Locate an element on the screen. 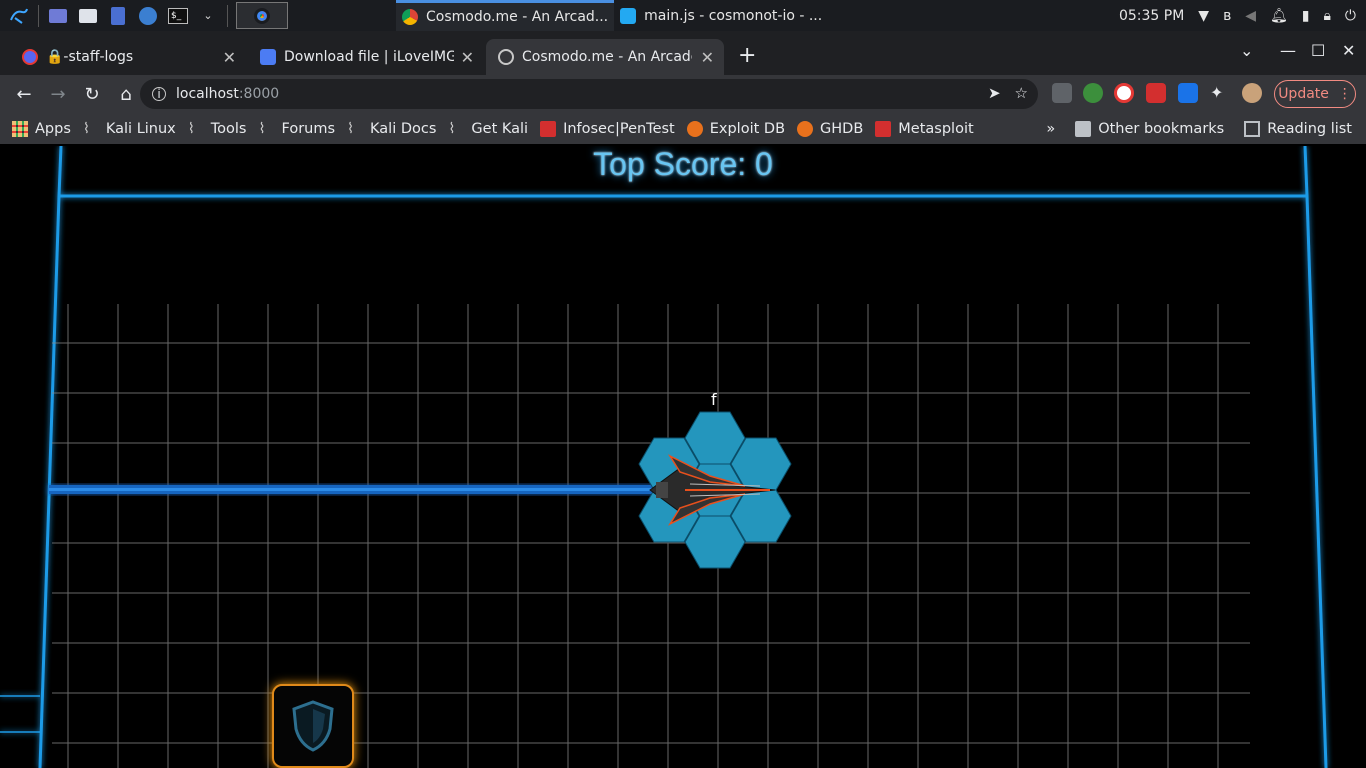 This screenshot has width=1366, height=768. system-tray: 05:35 PM ▼ ʙ ◀ 🔔︎ ▮ 🔒︎ ⏻ is located at coordinates (1242, 15).